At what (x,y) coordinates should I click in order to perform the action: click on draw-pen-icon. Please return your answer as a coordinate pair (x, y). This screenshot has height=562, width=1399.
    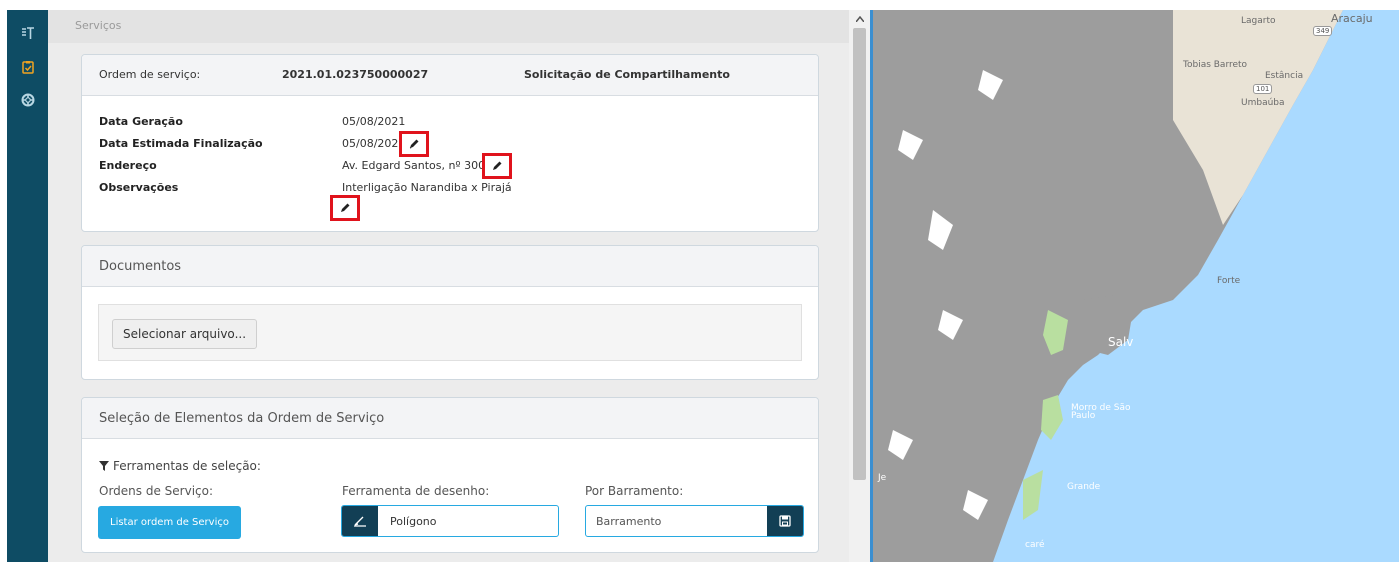
    Looking at the image, I should click on (360, 521).